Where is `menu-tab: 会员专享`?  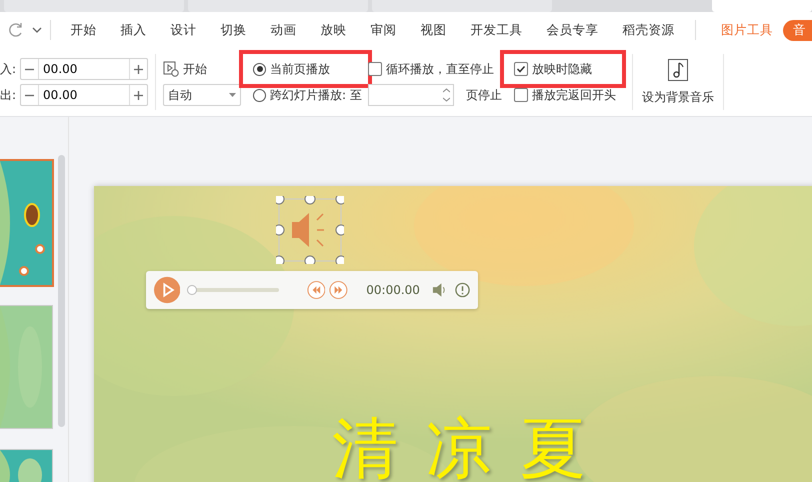 menu-tab: 会员专享 is located at coordinates (572, 30).